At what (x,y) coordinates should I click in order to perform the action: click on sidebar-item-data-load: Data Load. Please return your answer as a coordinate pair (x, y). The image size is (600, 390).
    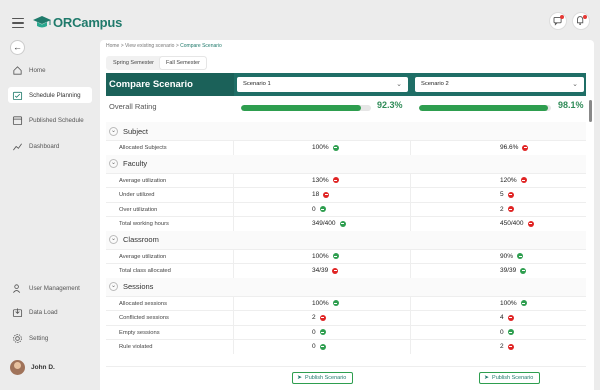
    Looking at the image, I should click on (50, 312).